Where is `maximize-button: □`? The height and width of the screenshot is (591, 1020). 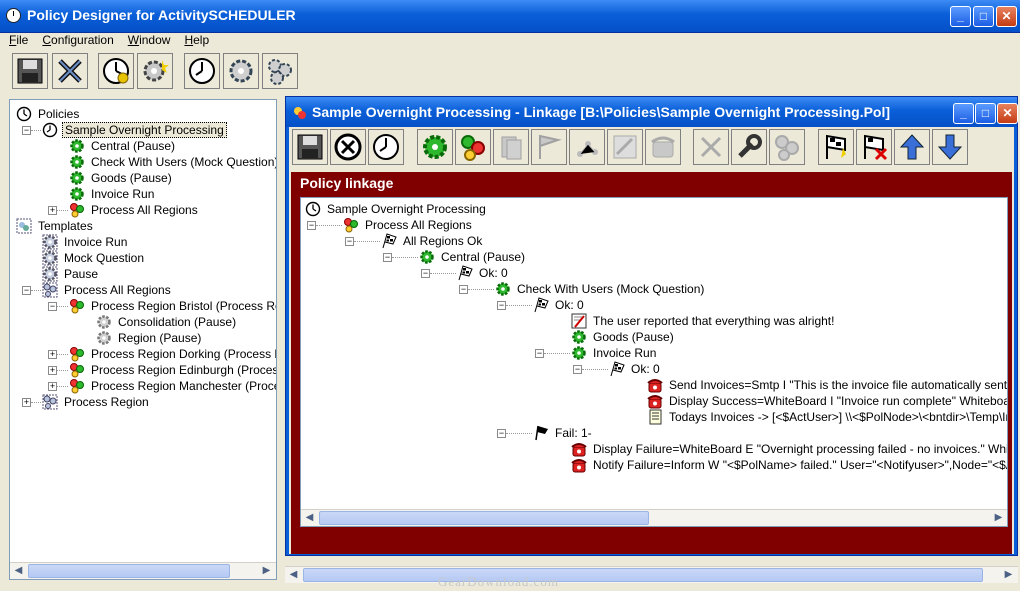 maximize-button: □ is located at coordinates (983, 16).